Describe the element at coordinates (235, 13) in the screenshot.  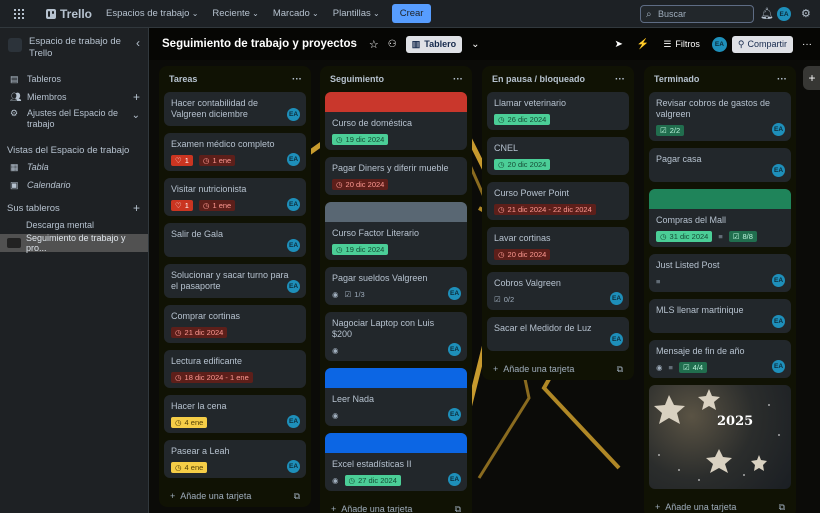
I see `nav-recent: Reciente` at that location.